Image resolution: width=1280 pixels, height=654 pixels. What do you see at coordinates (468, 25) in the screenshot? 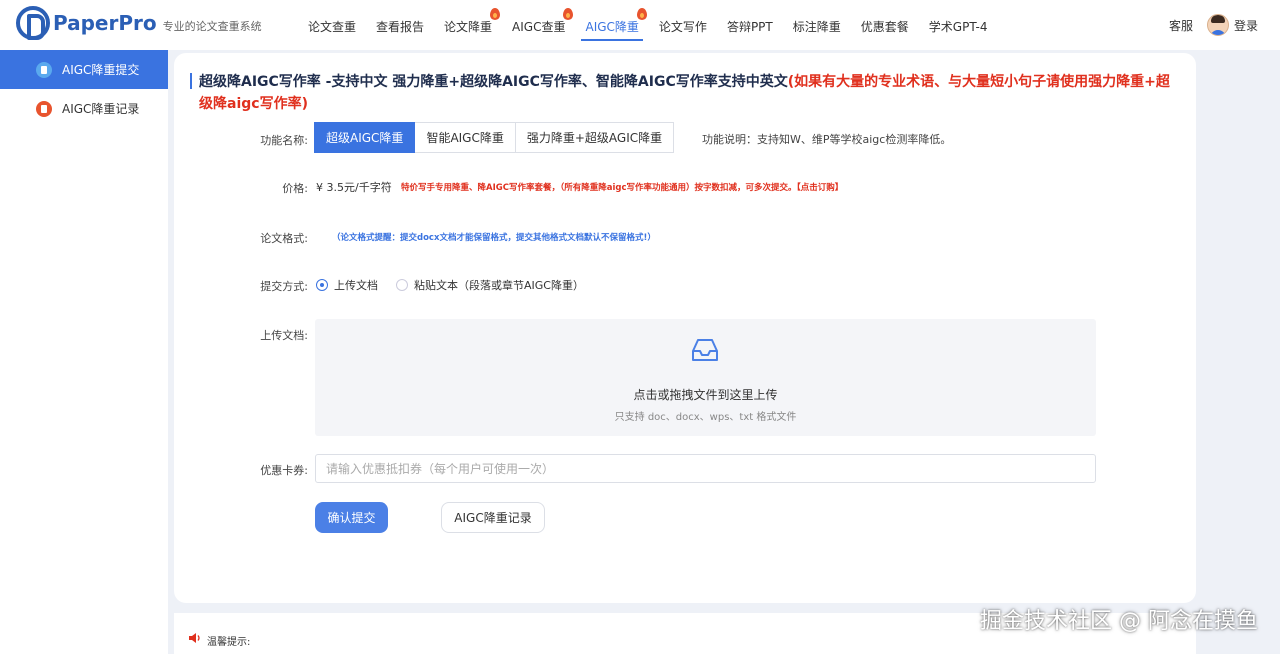
I see `nav-item-paper-rewrite: 论文降重` at bounding box center [468, 25].